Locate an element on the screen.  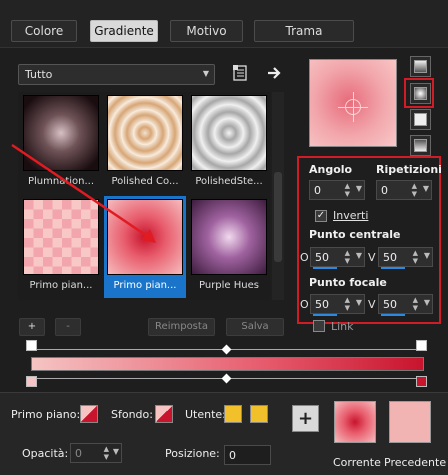
tab-gradiente: Gradiente is located at coordinates (124, 31).